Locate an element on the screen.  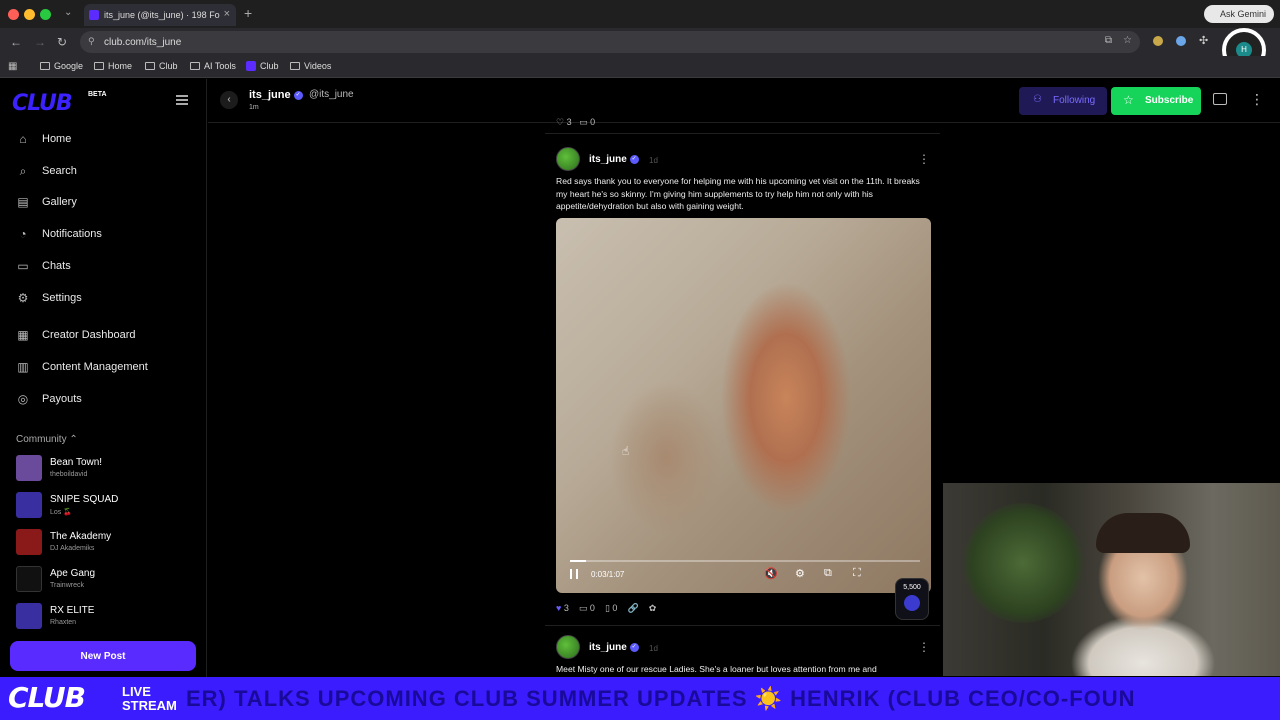
bookmark-google: Google is located at coordinates (61, 66).